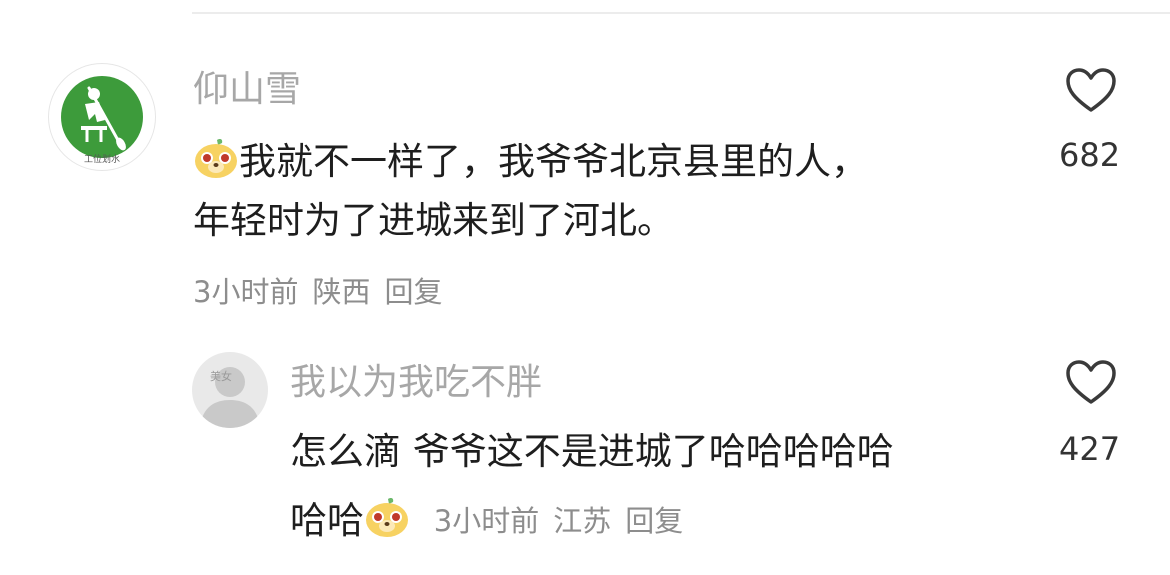 Image resolution: width=1170 pixels, height=575 pixels. Describe the element at coordinates (654, 521) in the screenshot. I see `reply-reply-button: 回复` at that location.